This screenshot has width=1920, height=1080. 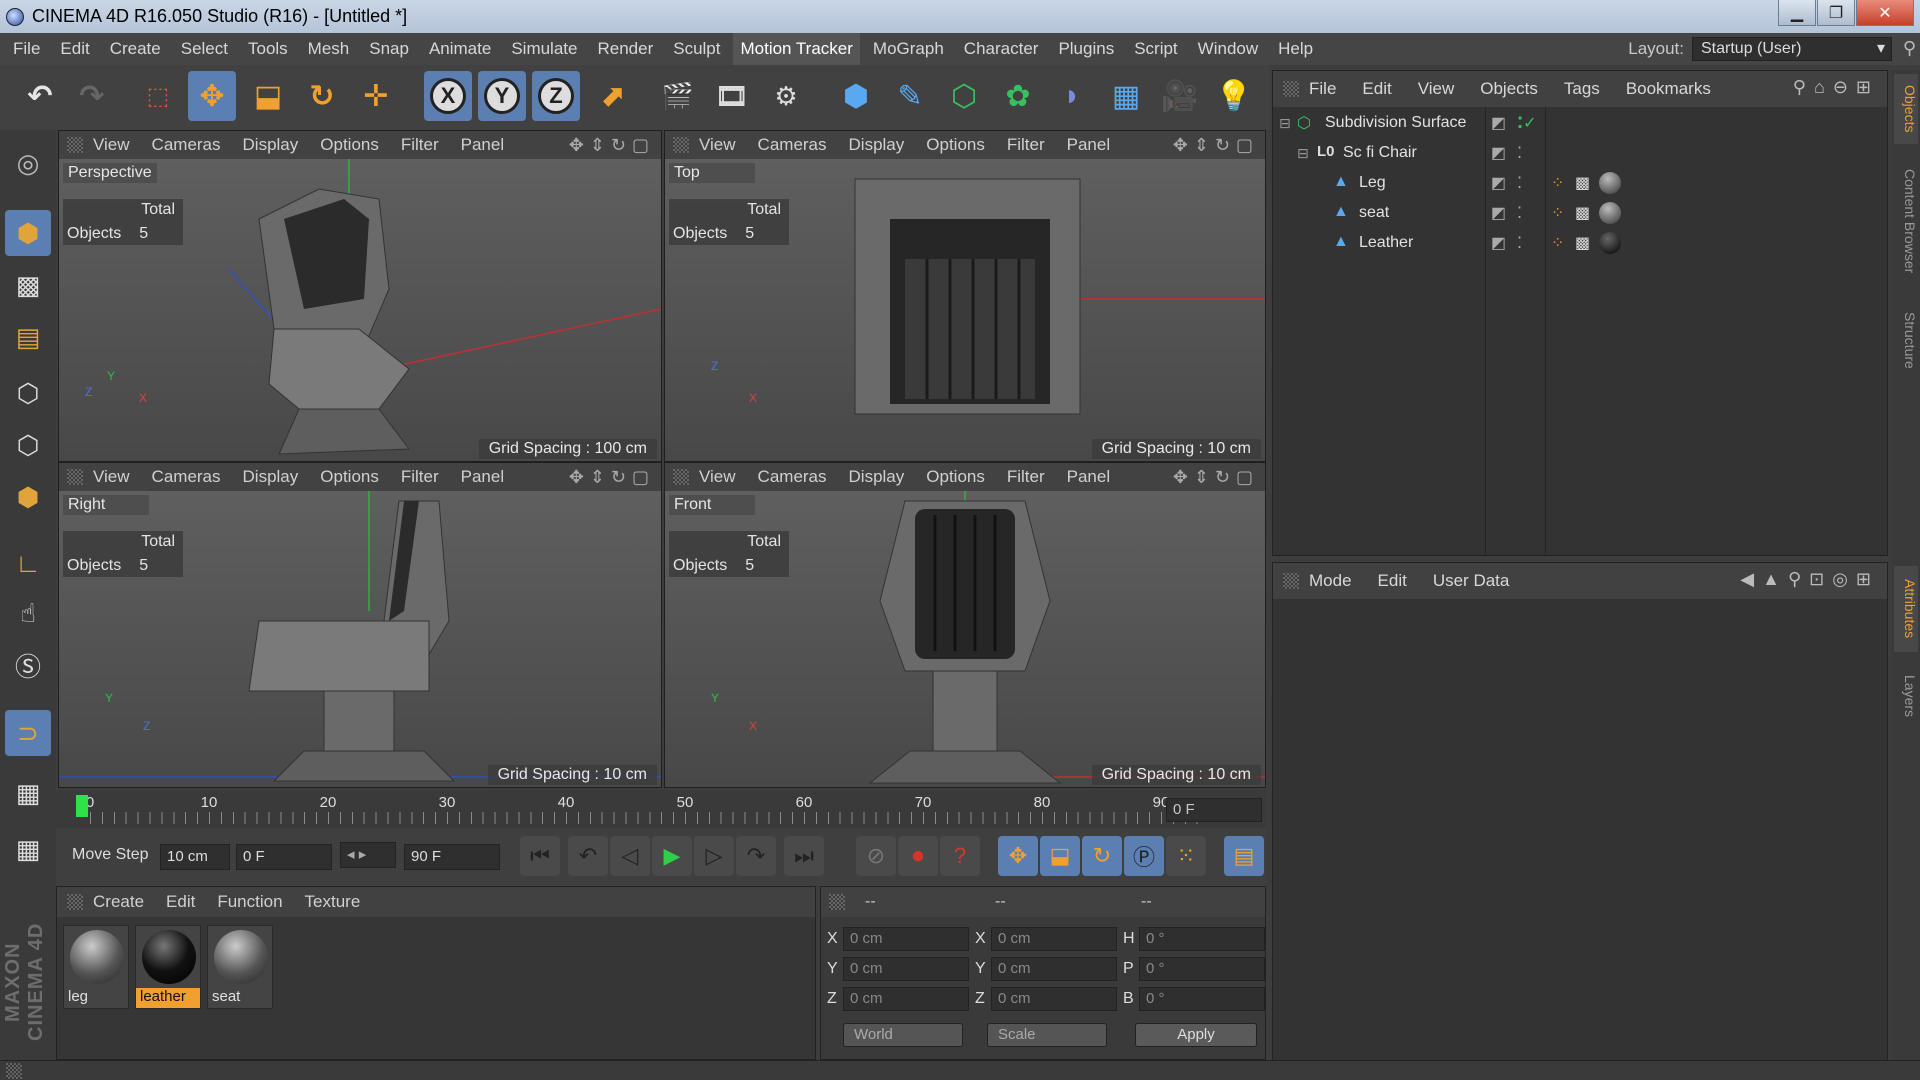 I want to click on previous-key-icon: ↶, so click(x=588, y=856).